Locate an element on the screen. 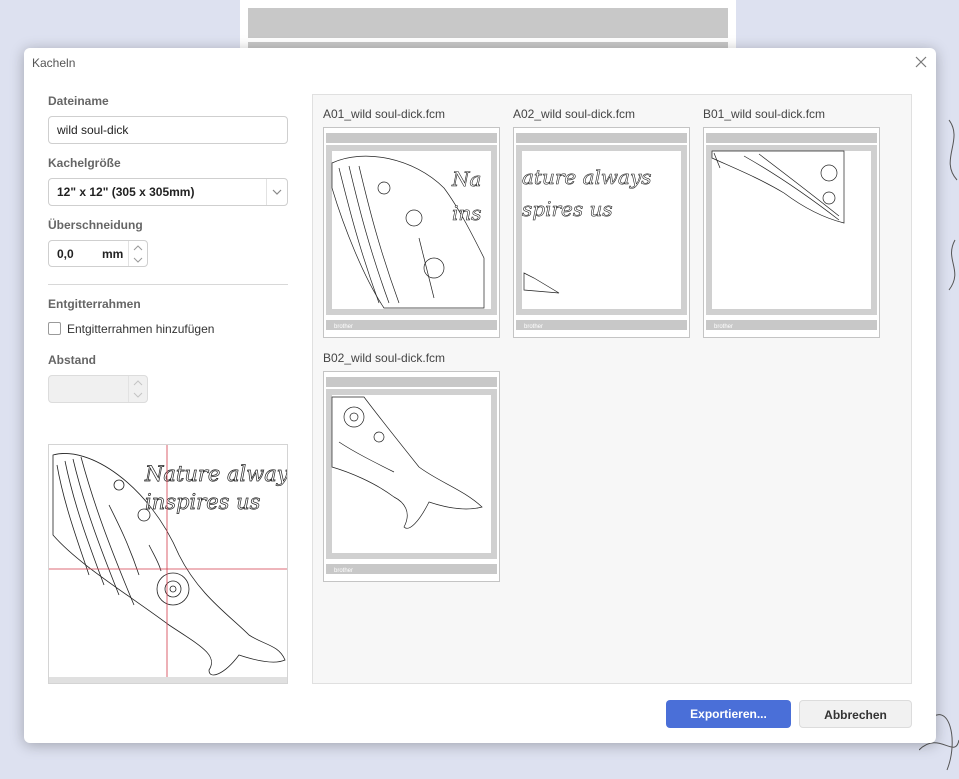 The image size is (959, 779). tiling-preview: Nature always inspires us is located at coordinates (174, 564).